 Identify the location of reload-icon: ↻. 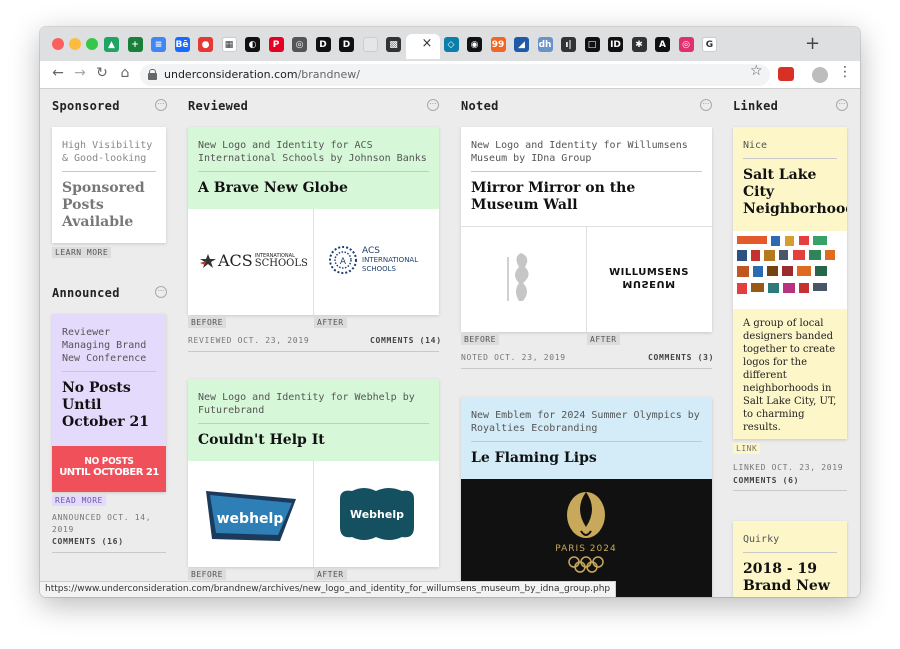
(102, 73).